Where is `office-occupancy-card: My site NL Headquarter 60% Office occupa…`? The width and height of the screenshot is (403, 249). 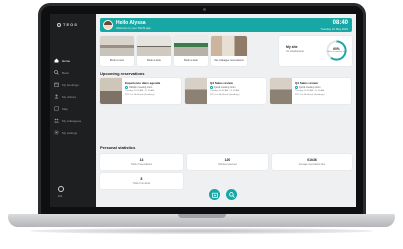 office-occupancy-card: My site NL Headquarter 60% Office occupa… is located at coordinates (315, 51).